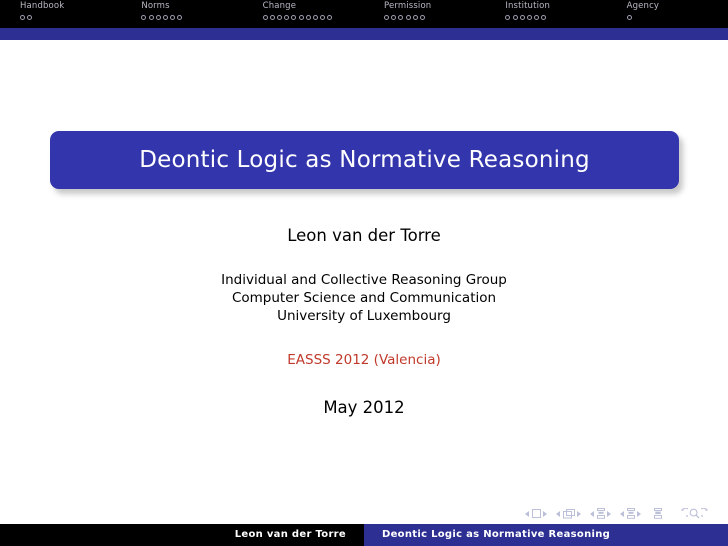  I want to click on footer-title-segment: Deontic Logic as Normative Reasoning, so click(546, 535).